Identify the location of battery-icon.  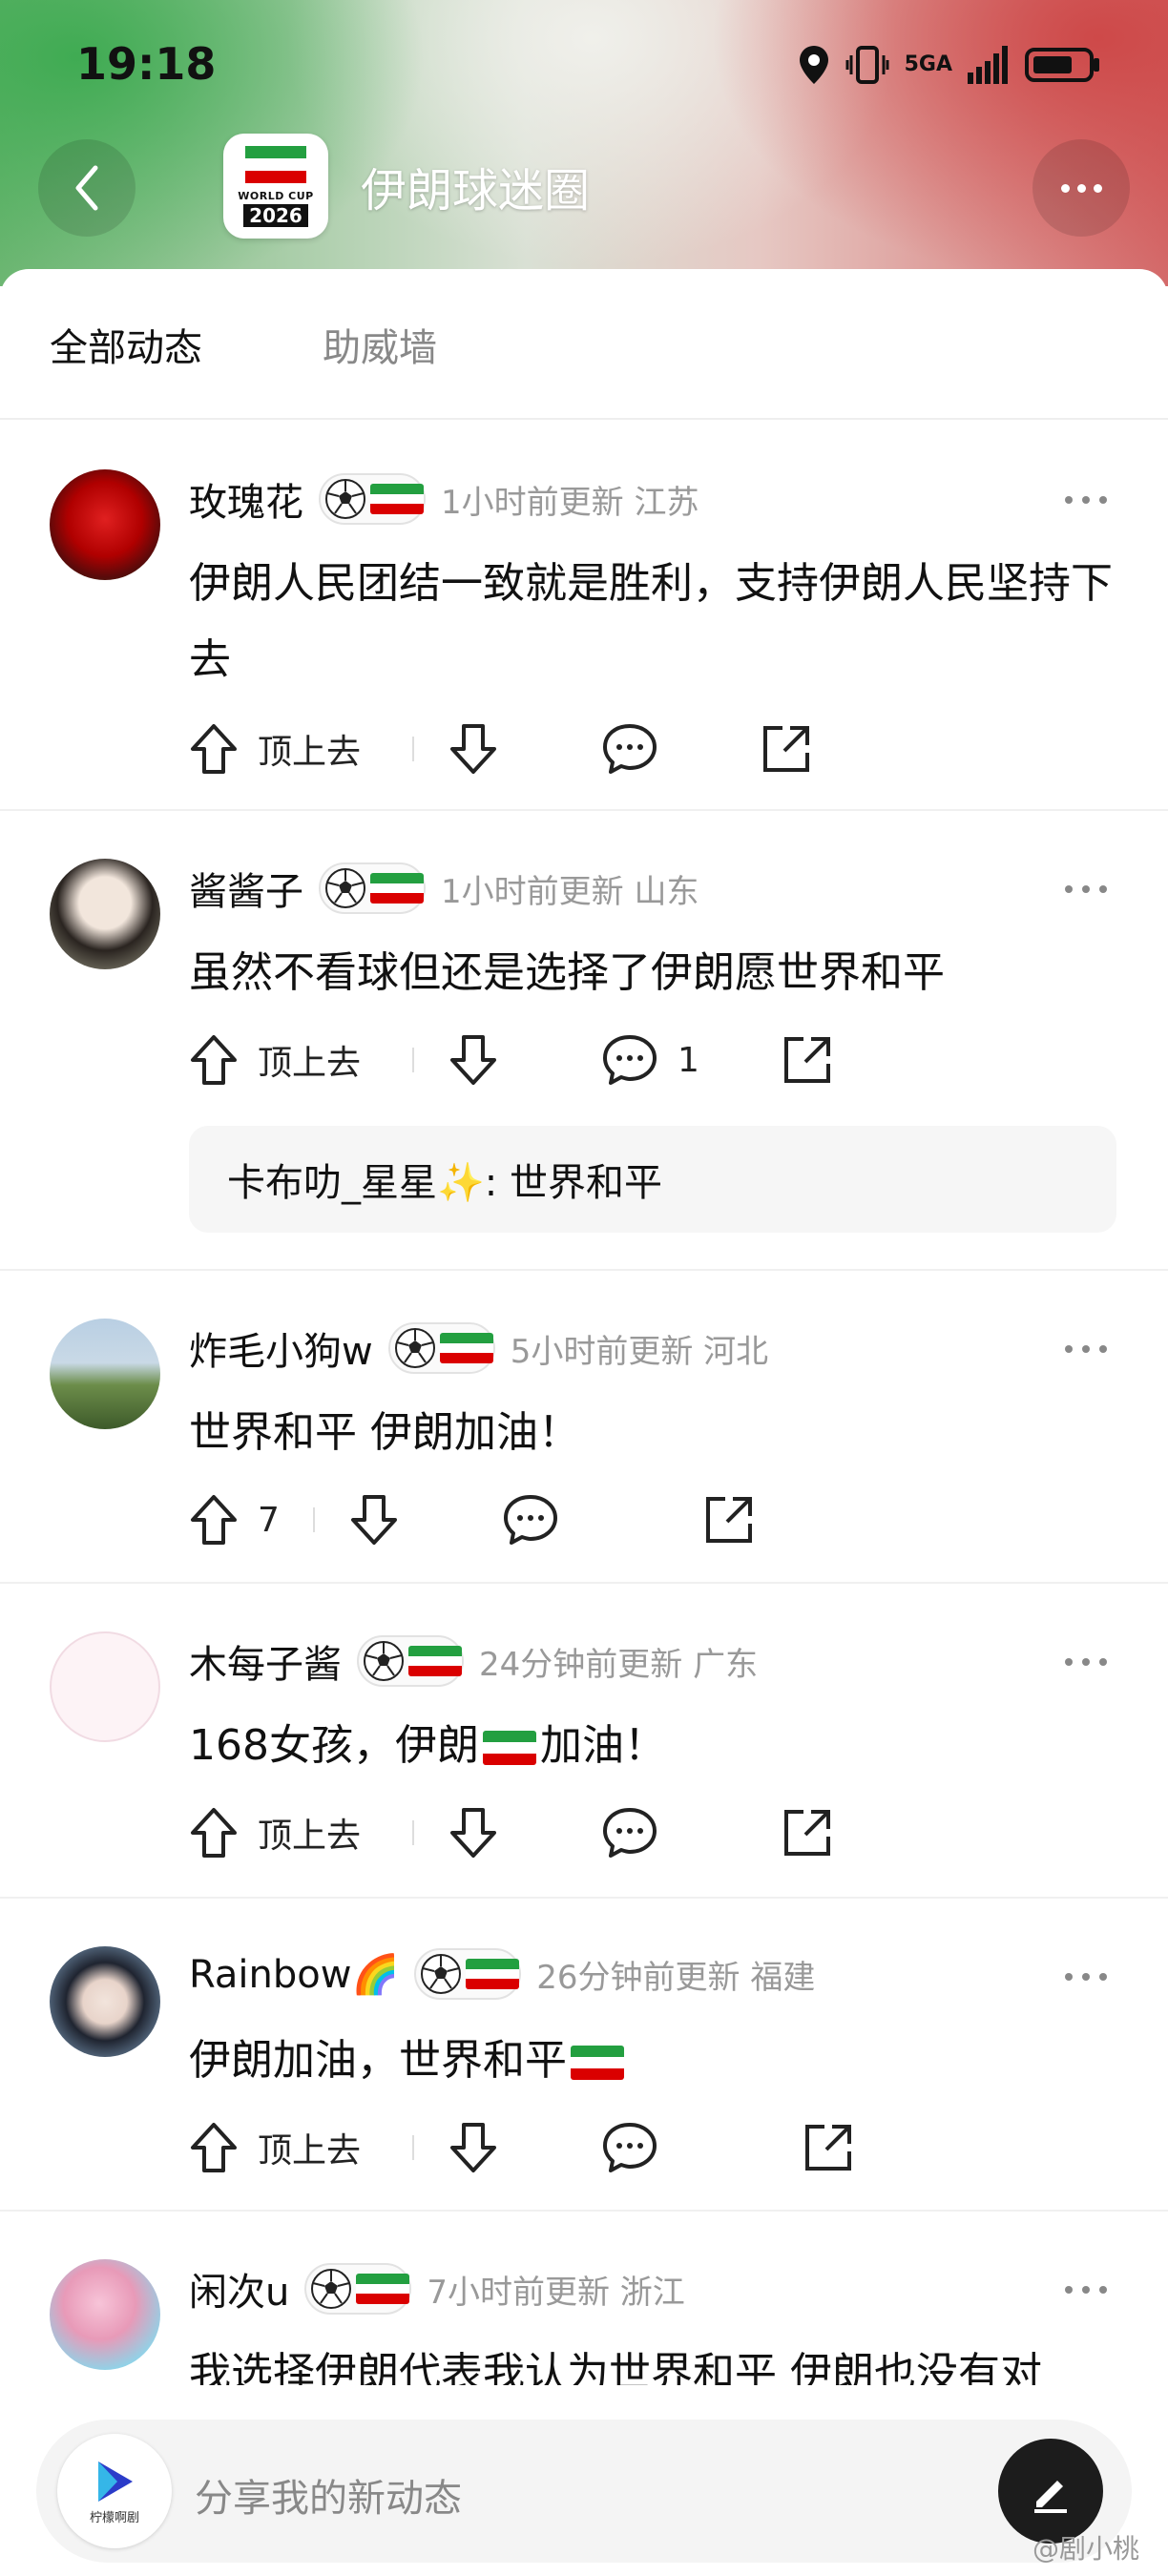
(1062, 65).